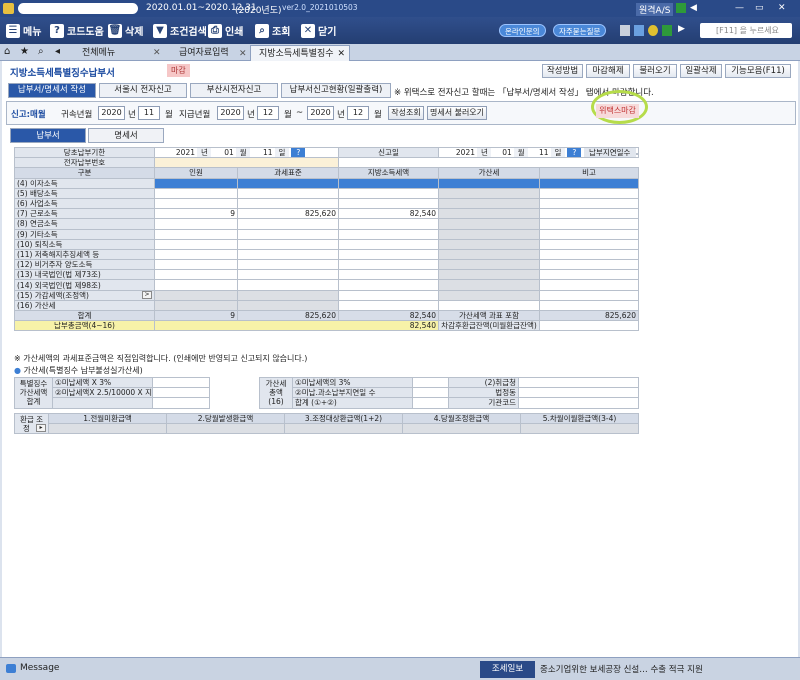  I want to click on org-code-input, so click(578, 403).